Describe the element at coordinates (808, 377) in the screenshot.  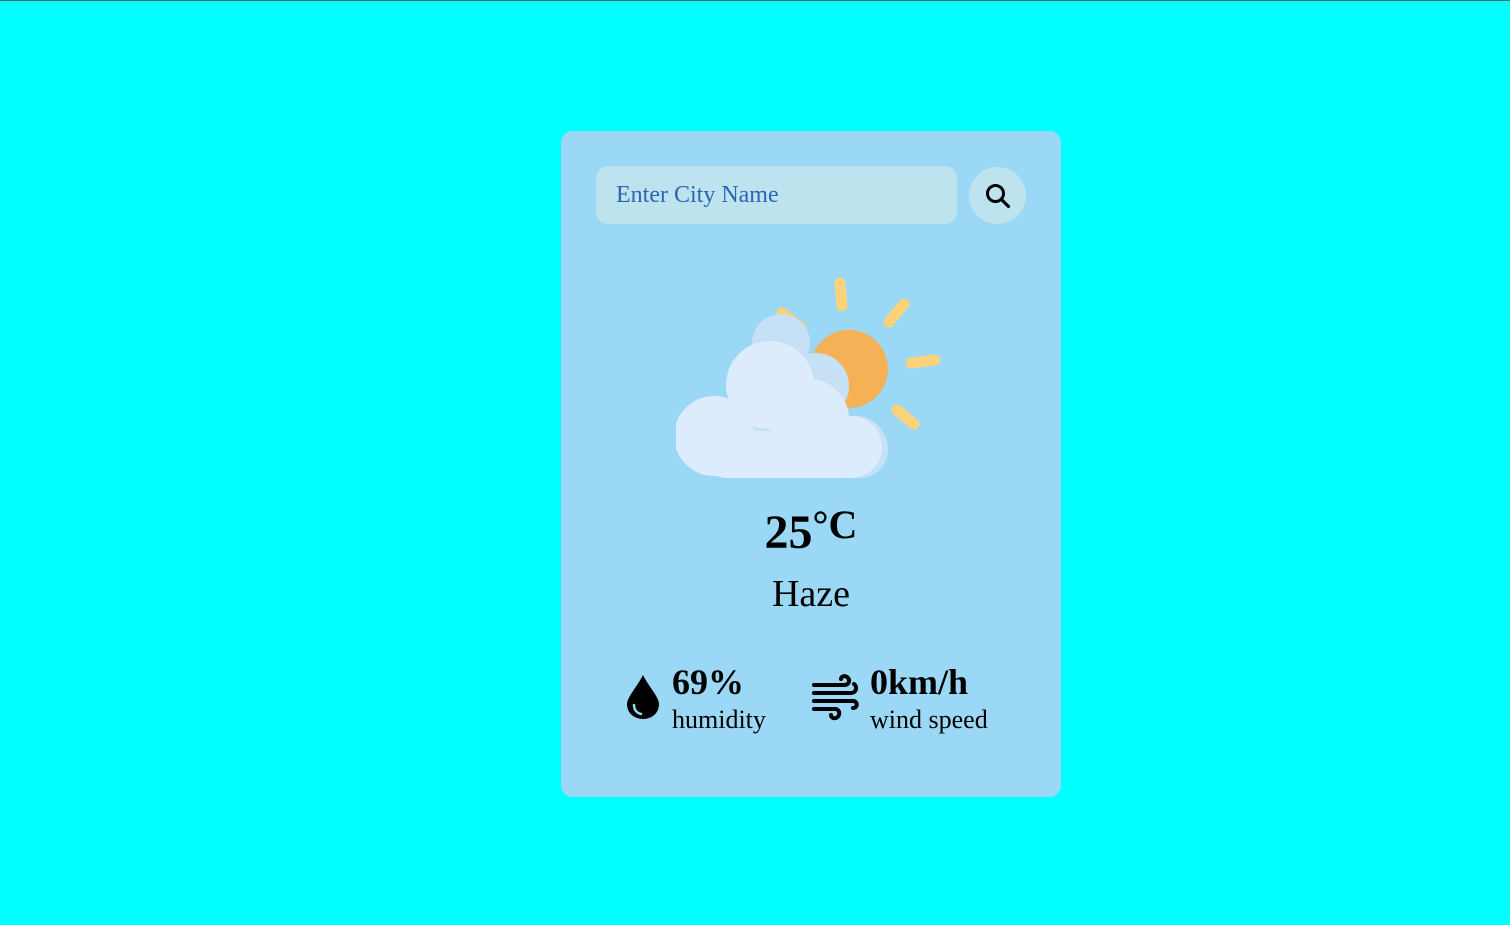
I see `partly-cloudy-icon` at that location.